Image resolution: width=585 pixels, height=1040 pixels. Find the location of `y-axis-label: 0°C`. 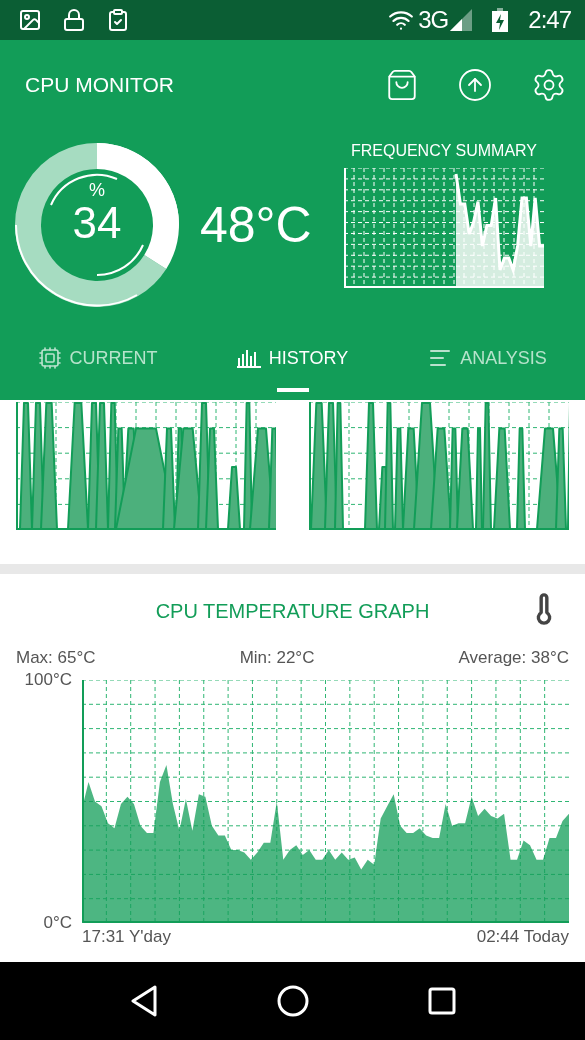

y-axis-label: 0°C is located at coordinates (57, 923).